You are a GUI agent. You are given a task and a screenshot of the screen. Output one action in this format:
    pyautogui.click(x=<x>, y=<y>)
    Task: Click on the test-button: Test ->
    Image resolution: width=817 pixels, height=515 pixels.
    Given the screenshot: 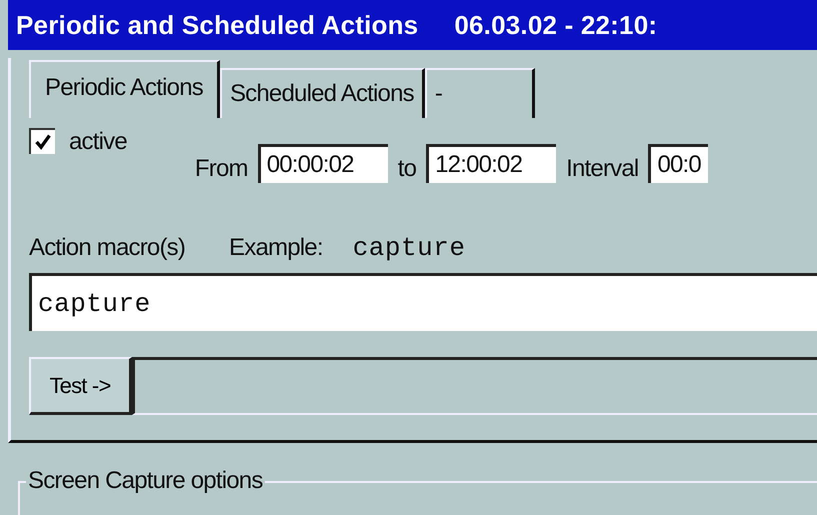 What is the action you would take?
    pyautogui.click(x=80, y=386)
    